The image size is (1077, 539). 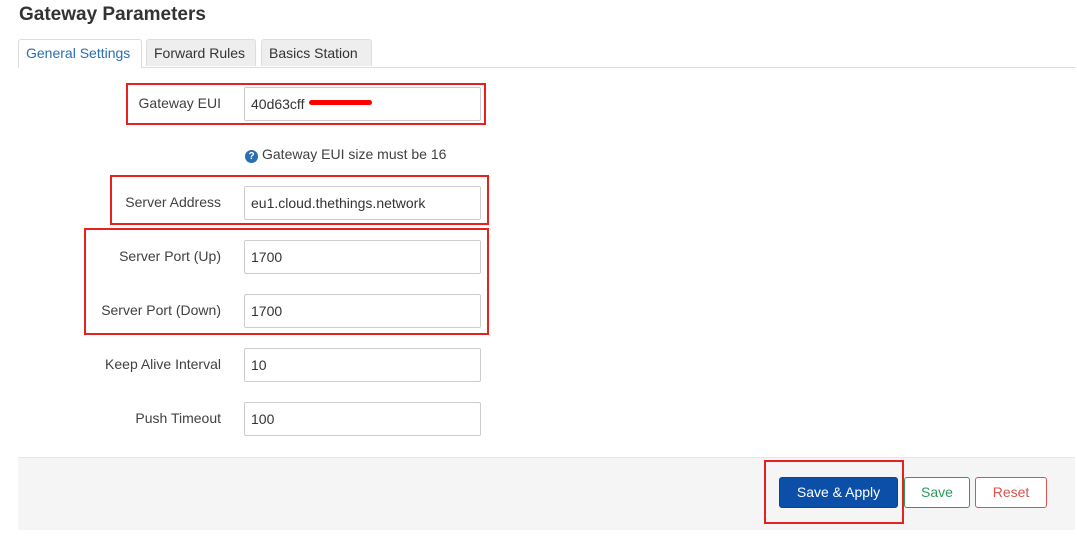 I want to click on save-button: Save, so click(x=937, y=492).